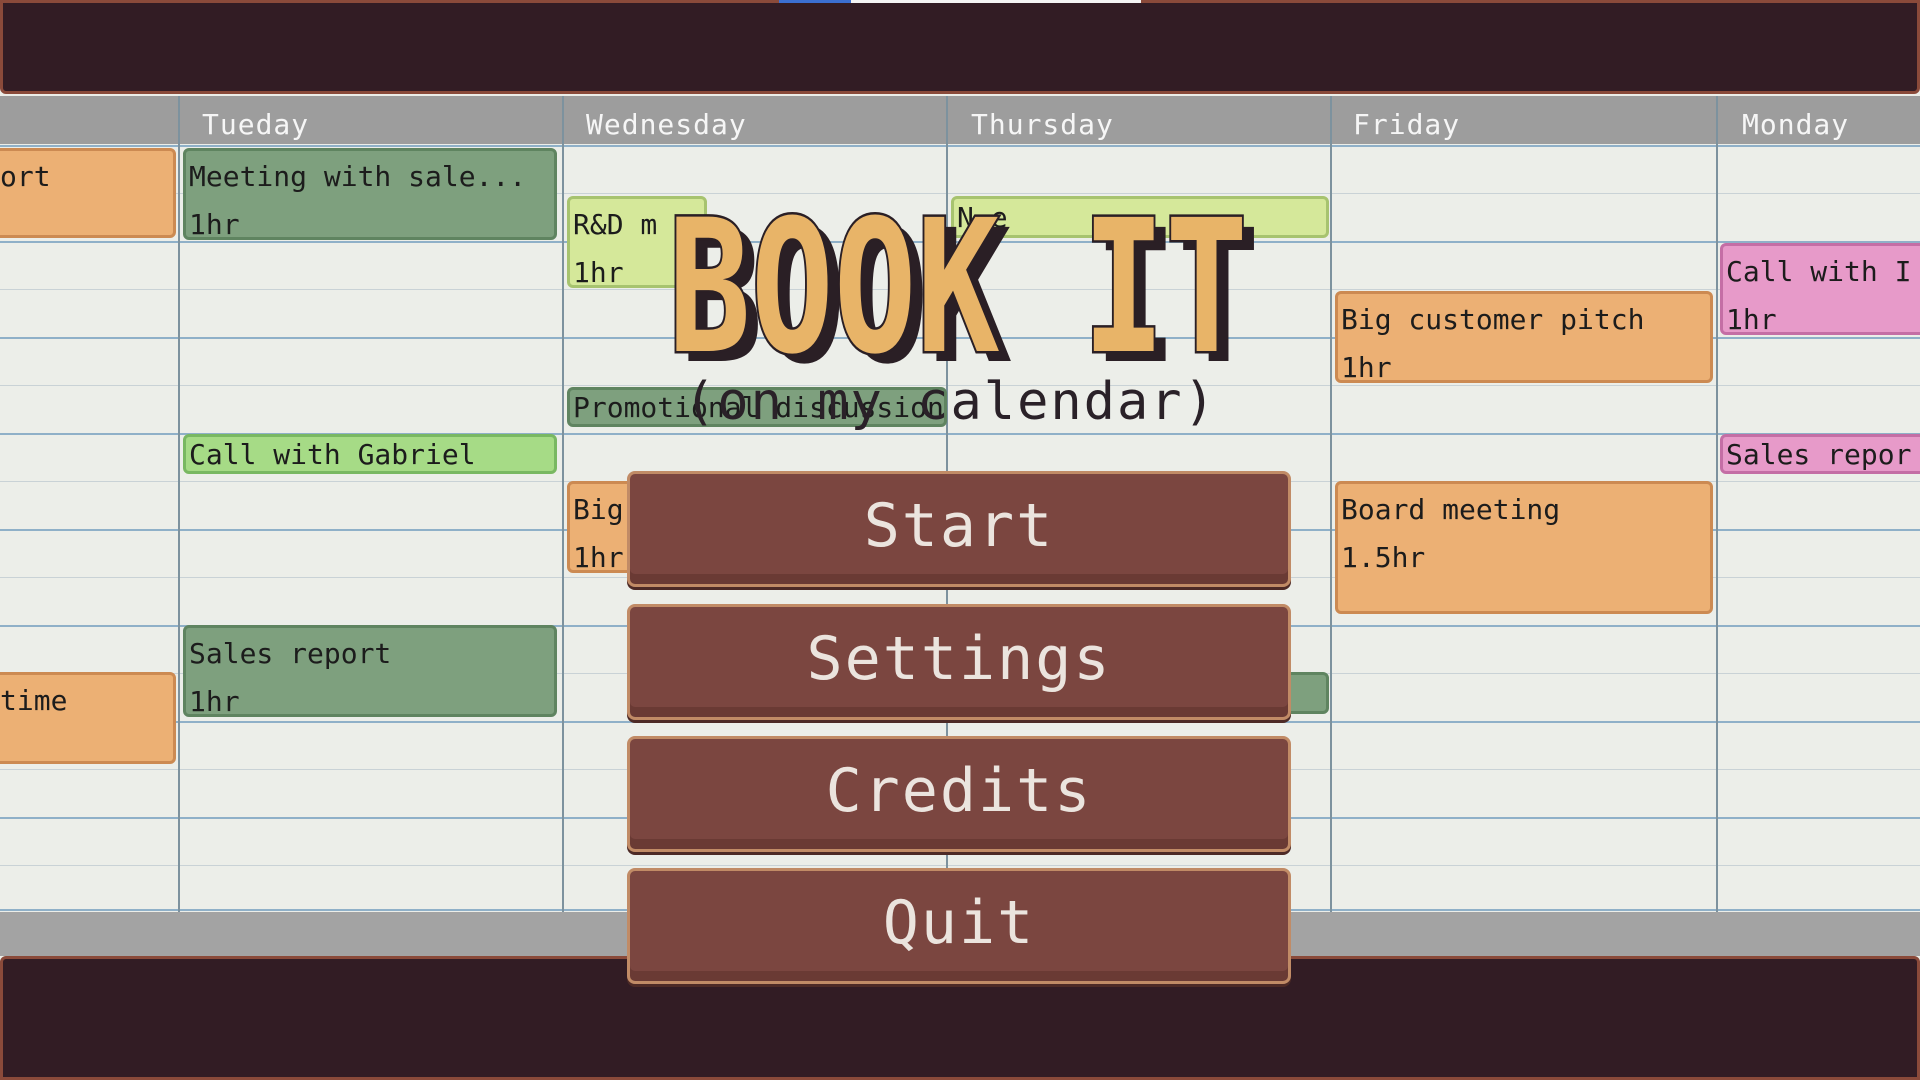 The height and width of the screenshot is (1080, 1920). Describe the element at coordinates (332, 454) in the screenshot. I see `event-title: Call with Gabriel` at that location.